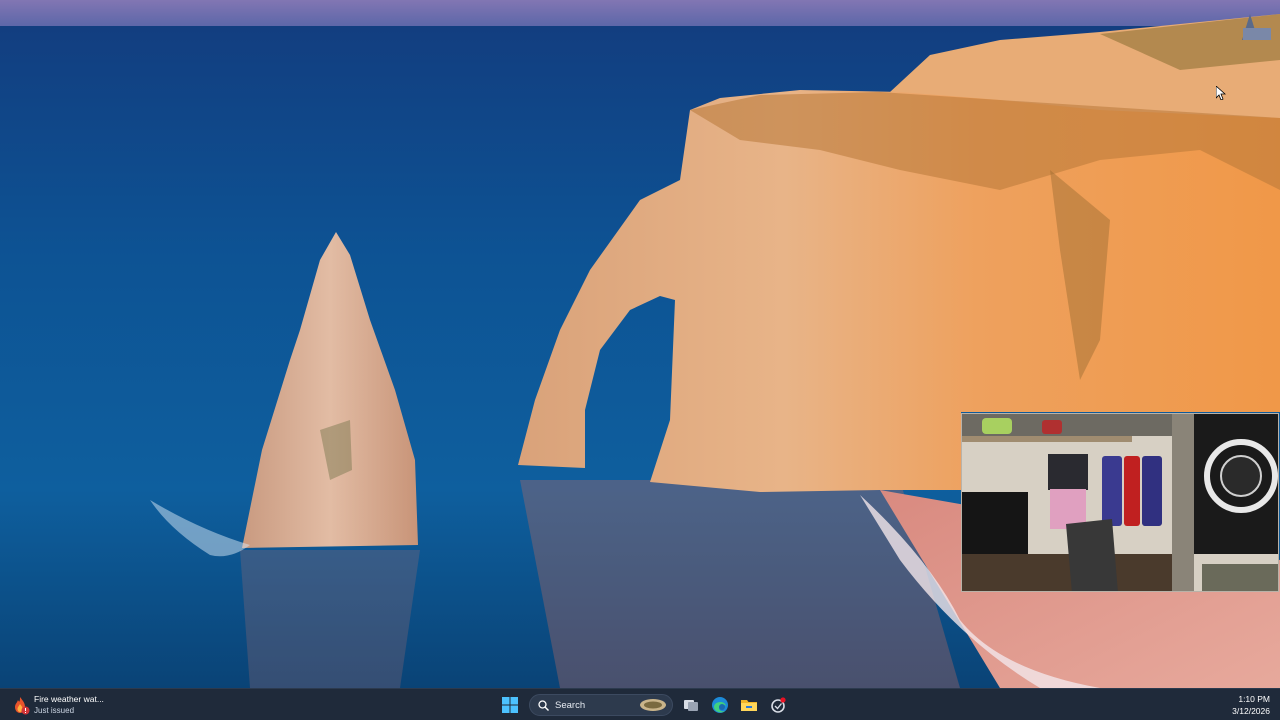 Image resolution: width=1280 pixels, height=720 pixels. I want to click on taskbar-search-box: Search, so click(601, 705).